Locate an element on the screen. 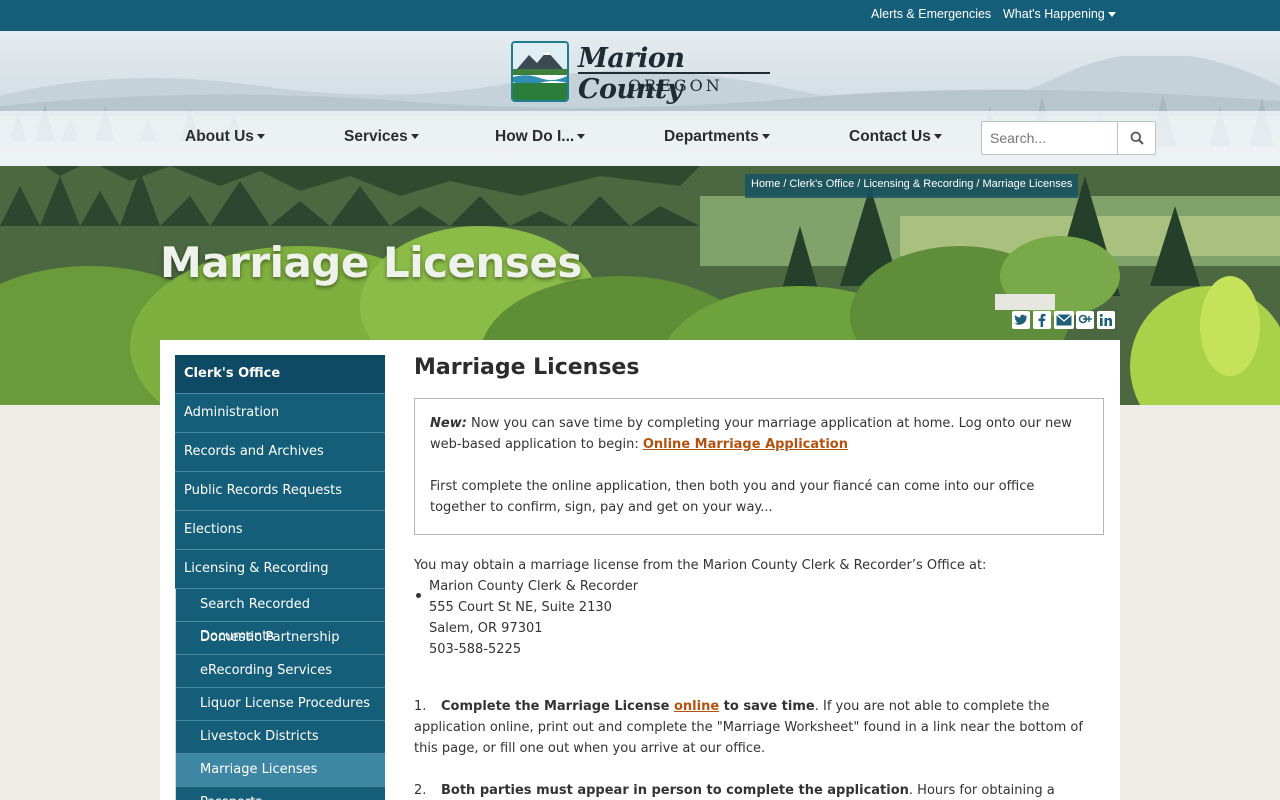 This screenshot has height=800, width=1280. logo-state: OREGON is located at coordinates (675, 85).